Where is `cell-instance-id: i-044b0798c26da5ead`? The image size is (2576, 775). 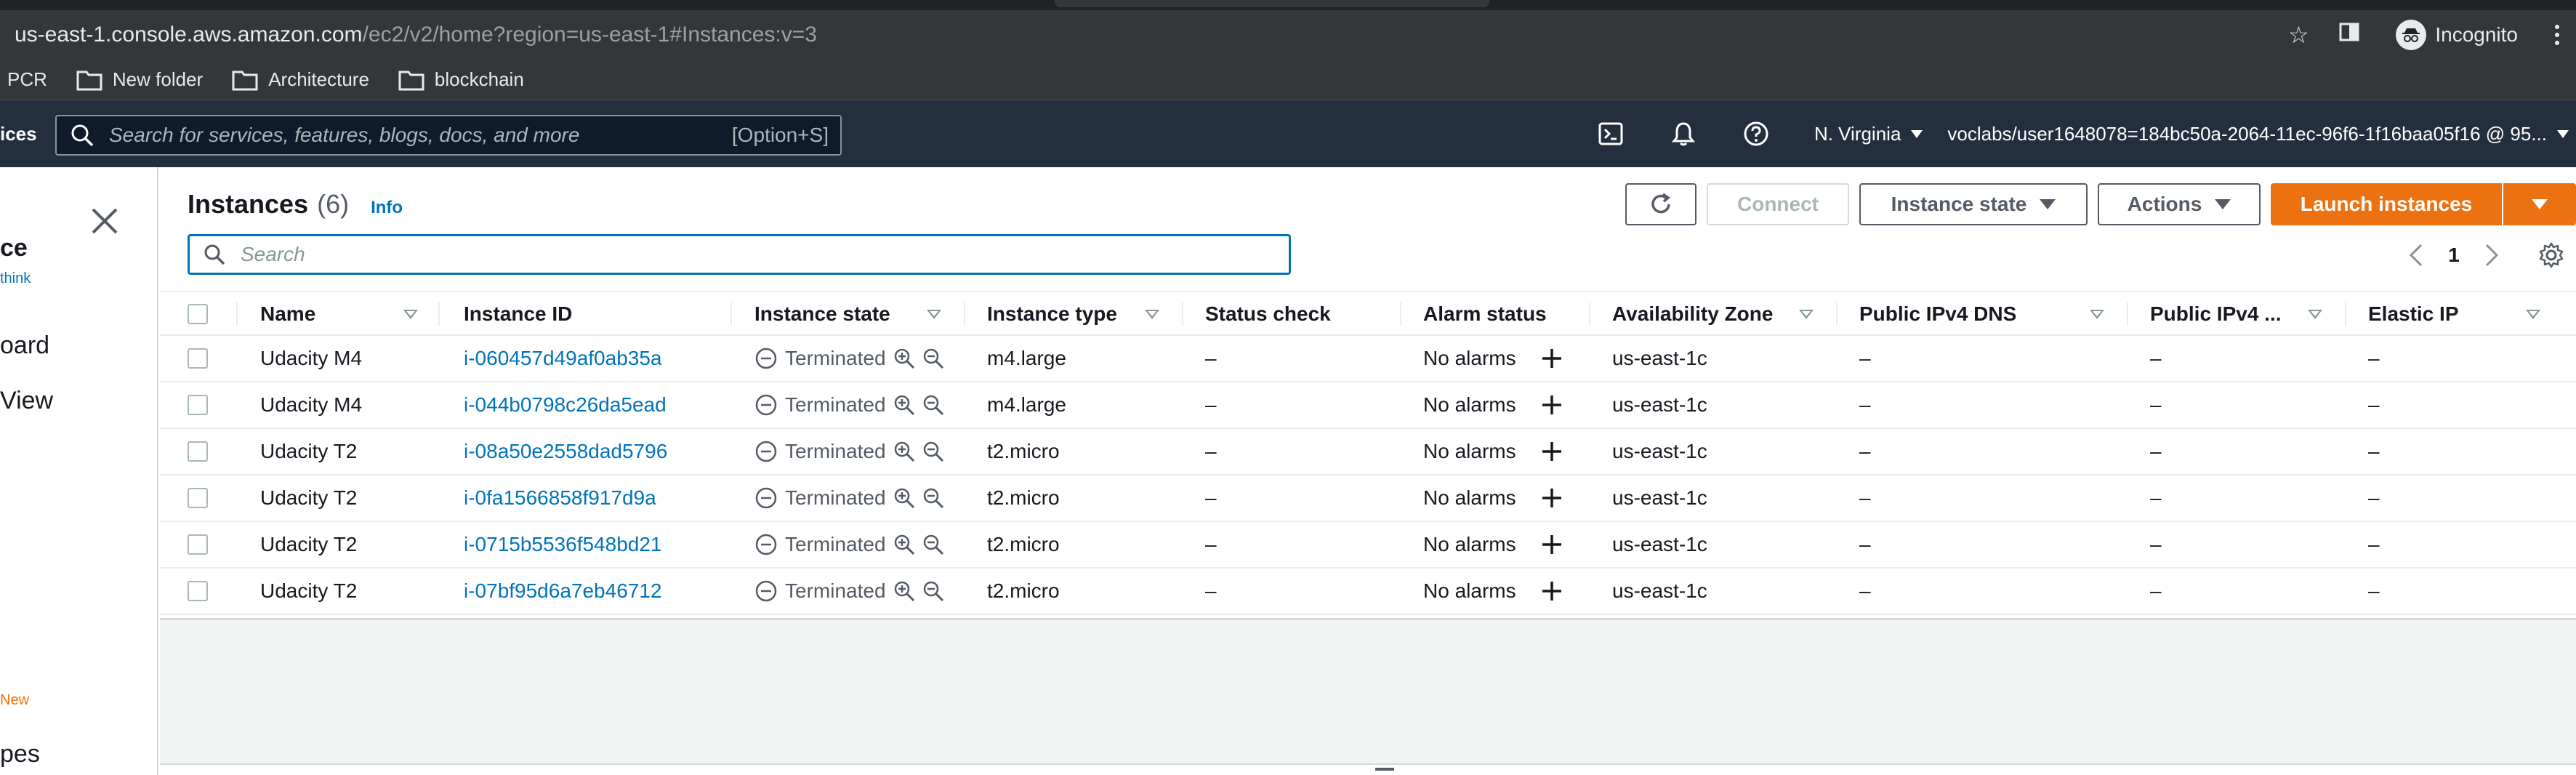
cell-instance-id: i-044b0798c26da5ead is located at coordinates (565, 404).